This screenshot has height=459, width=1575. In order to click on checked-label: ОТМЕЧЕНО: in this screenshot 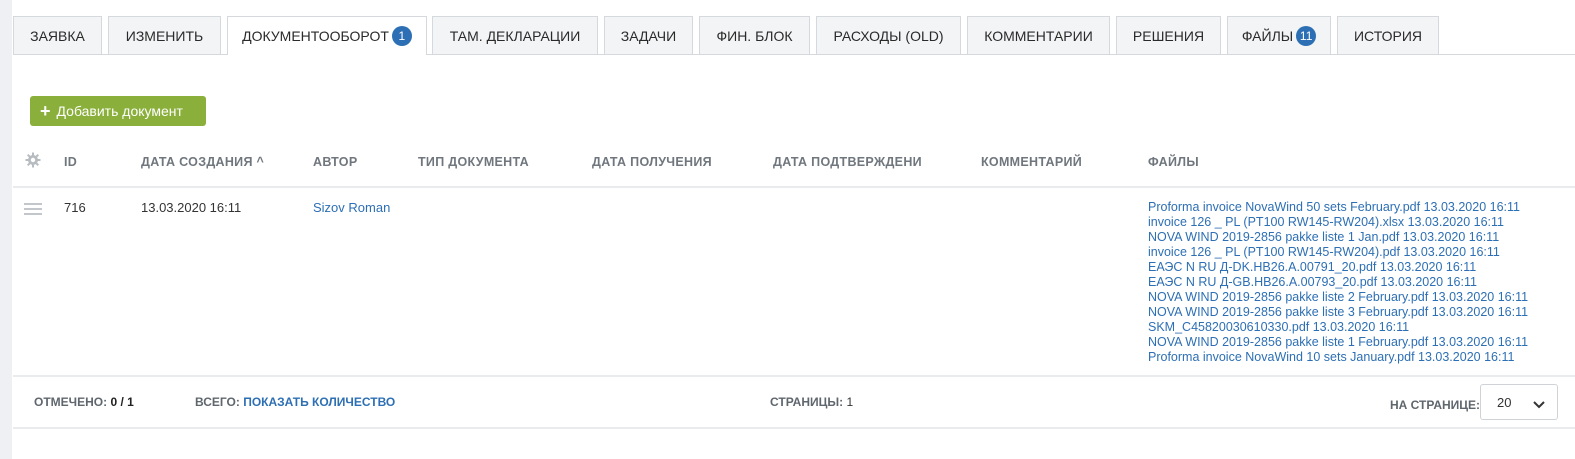, I will do `click(71, 402)`.